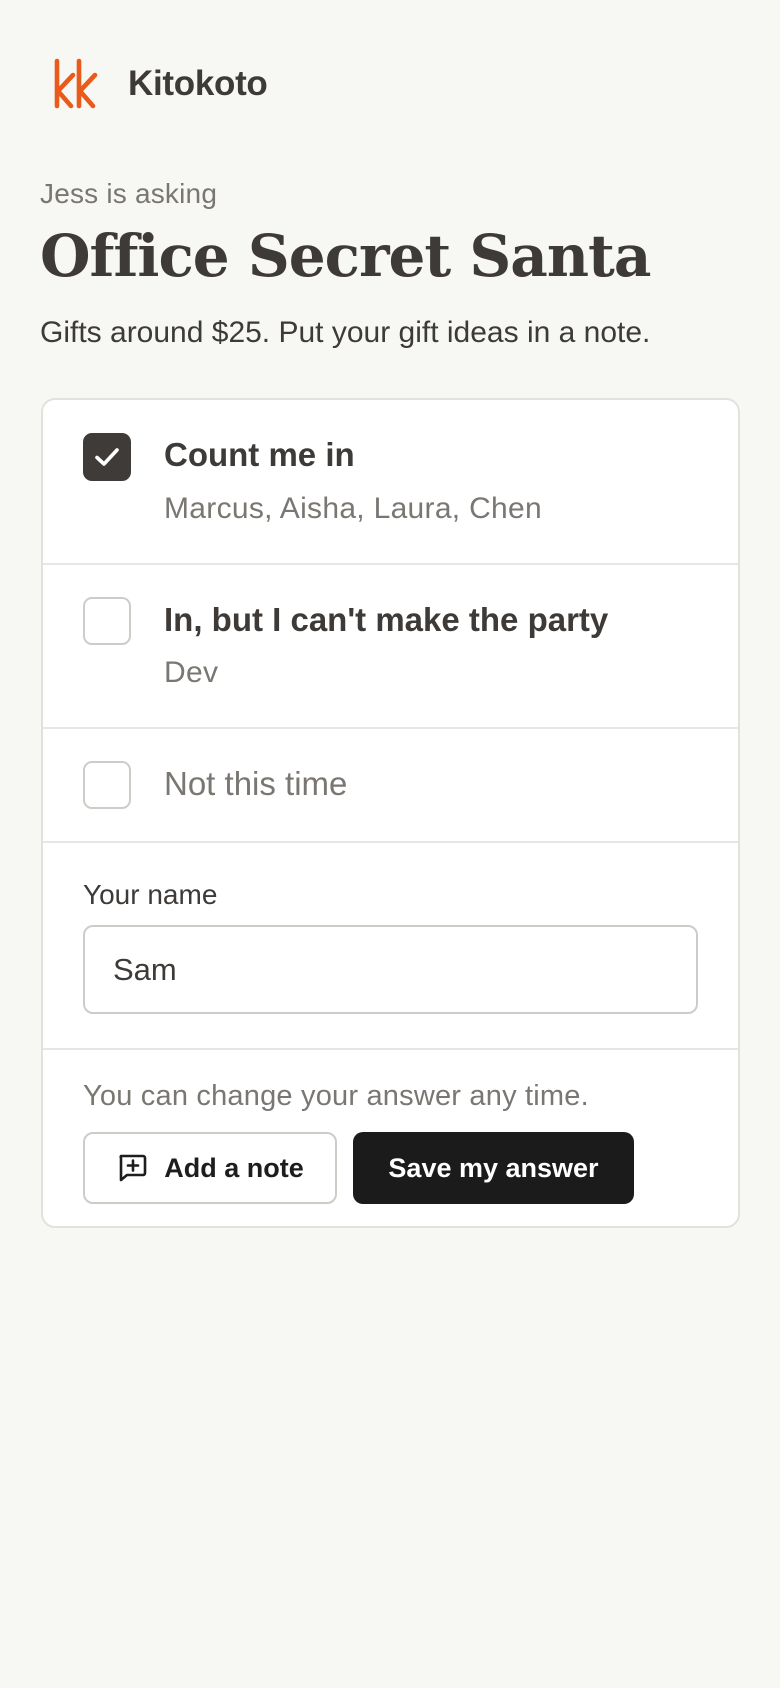 This screenshot has height=1688, width=780. Describe the element at coordinates (345, 256) in the screenshot. I see `poll-title: Office Secret Santa` at that location.